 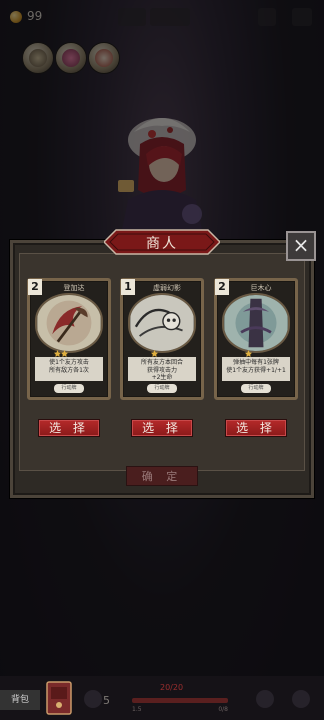 What do you see at coordinates (69, 323) in the screenshot?
I see `axe-art-icon` at bounding box center [69, 323].